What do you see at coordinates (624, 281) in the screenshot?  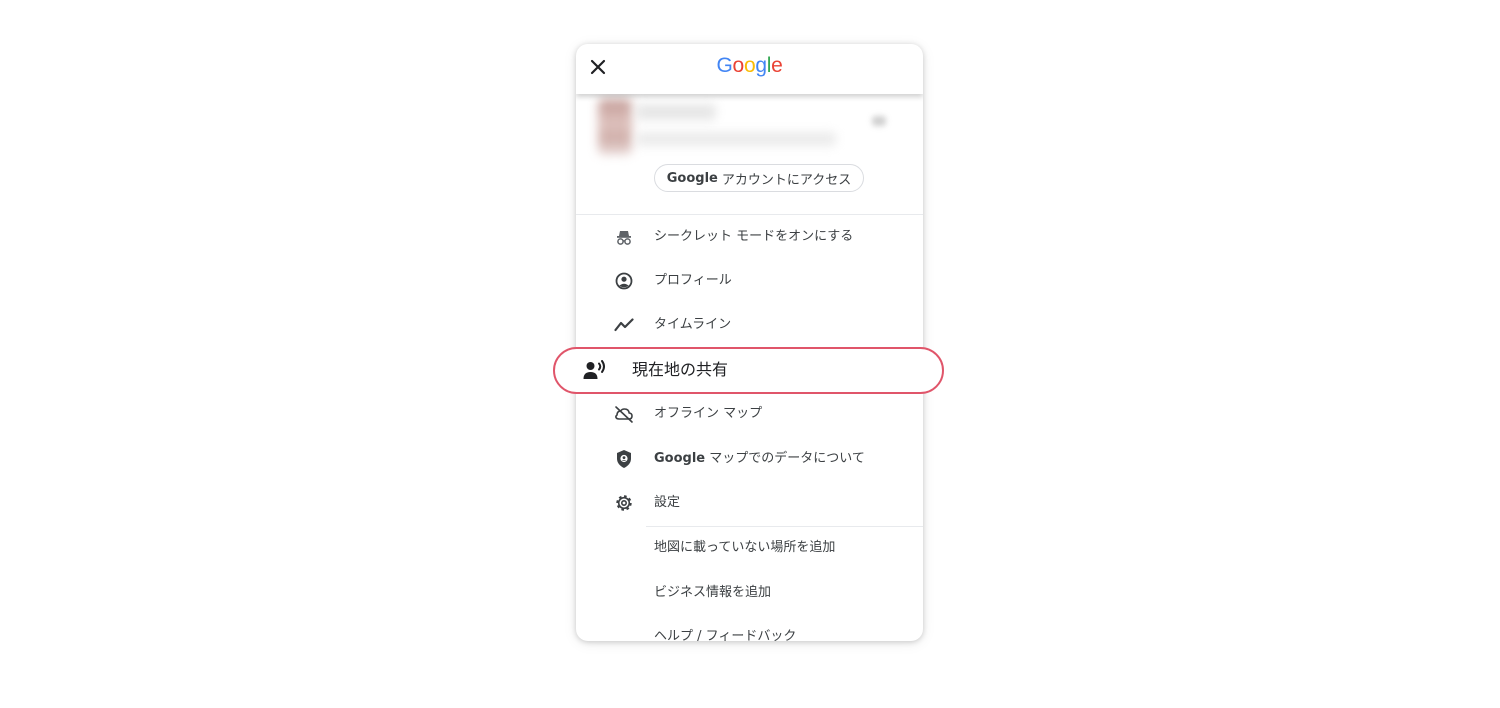 I see `profile-icon` at bounding box center [624, 281].